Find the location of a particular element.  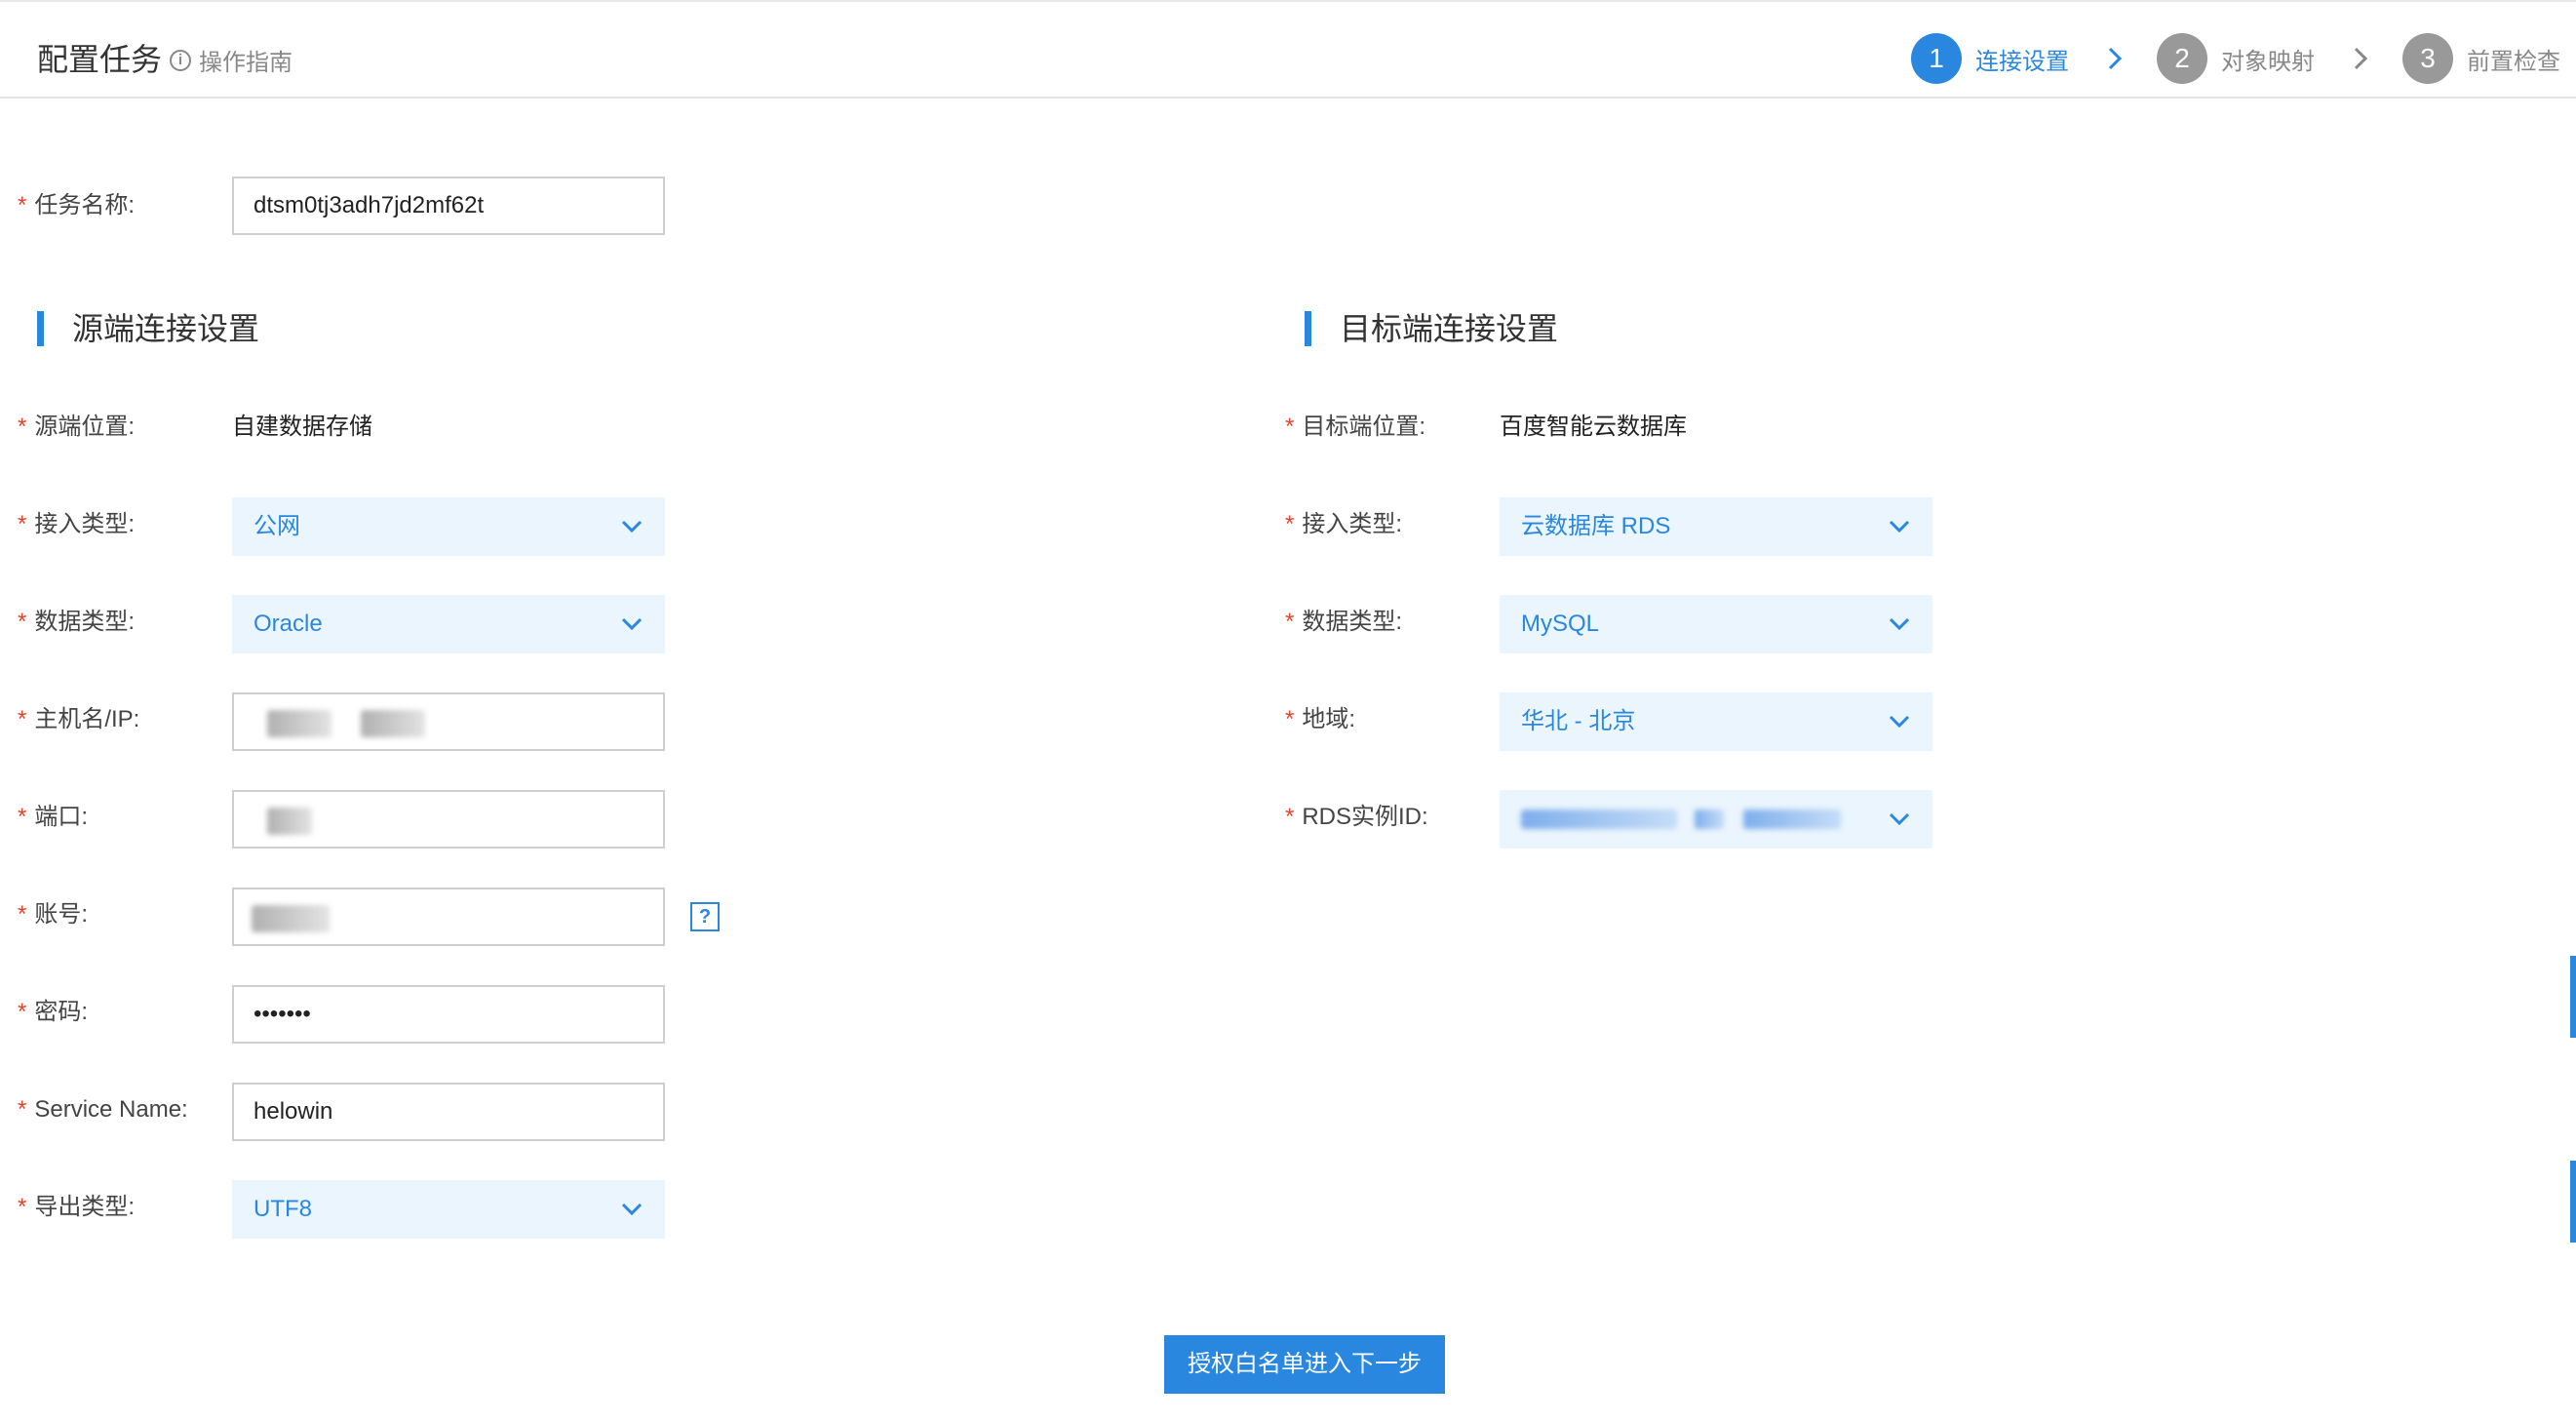

target-section-title: 目标端连接设置 is located at coordinates (1431, 328).